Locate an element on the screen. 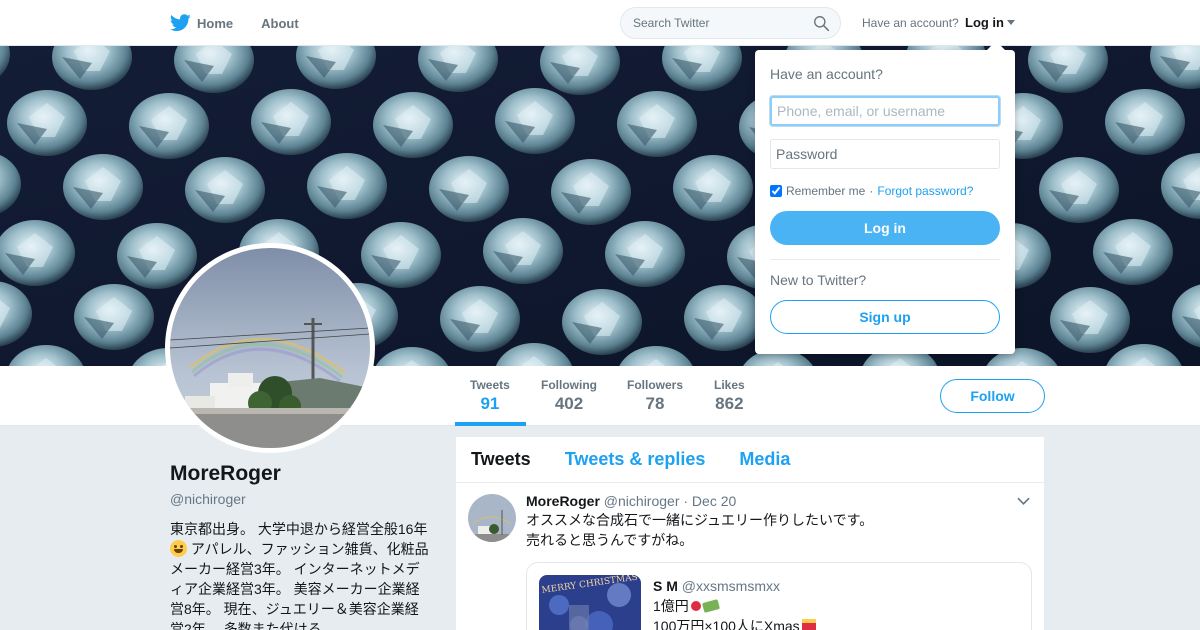 The height and width of the screenshot is (630, 1200). login-dropdown-toggle: Log in is located at coordinates (990, 22).